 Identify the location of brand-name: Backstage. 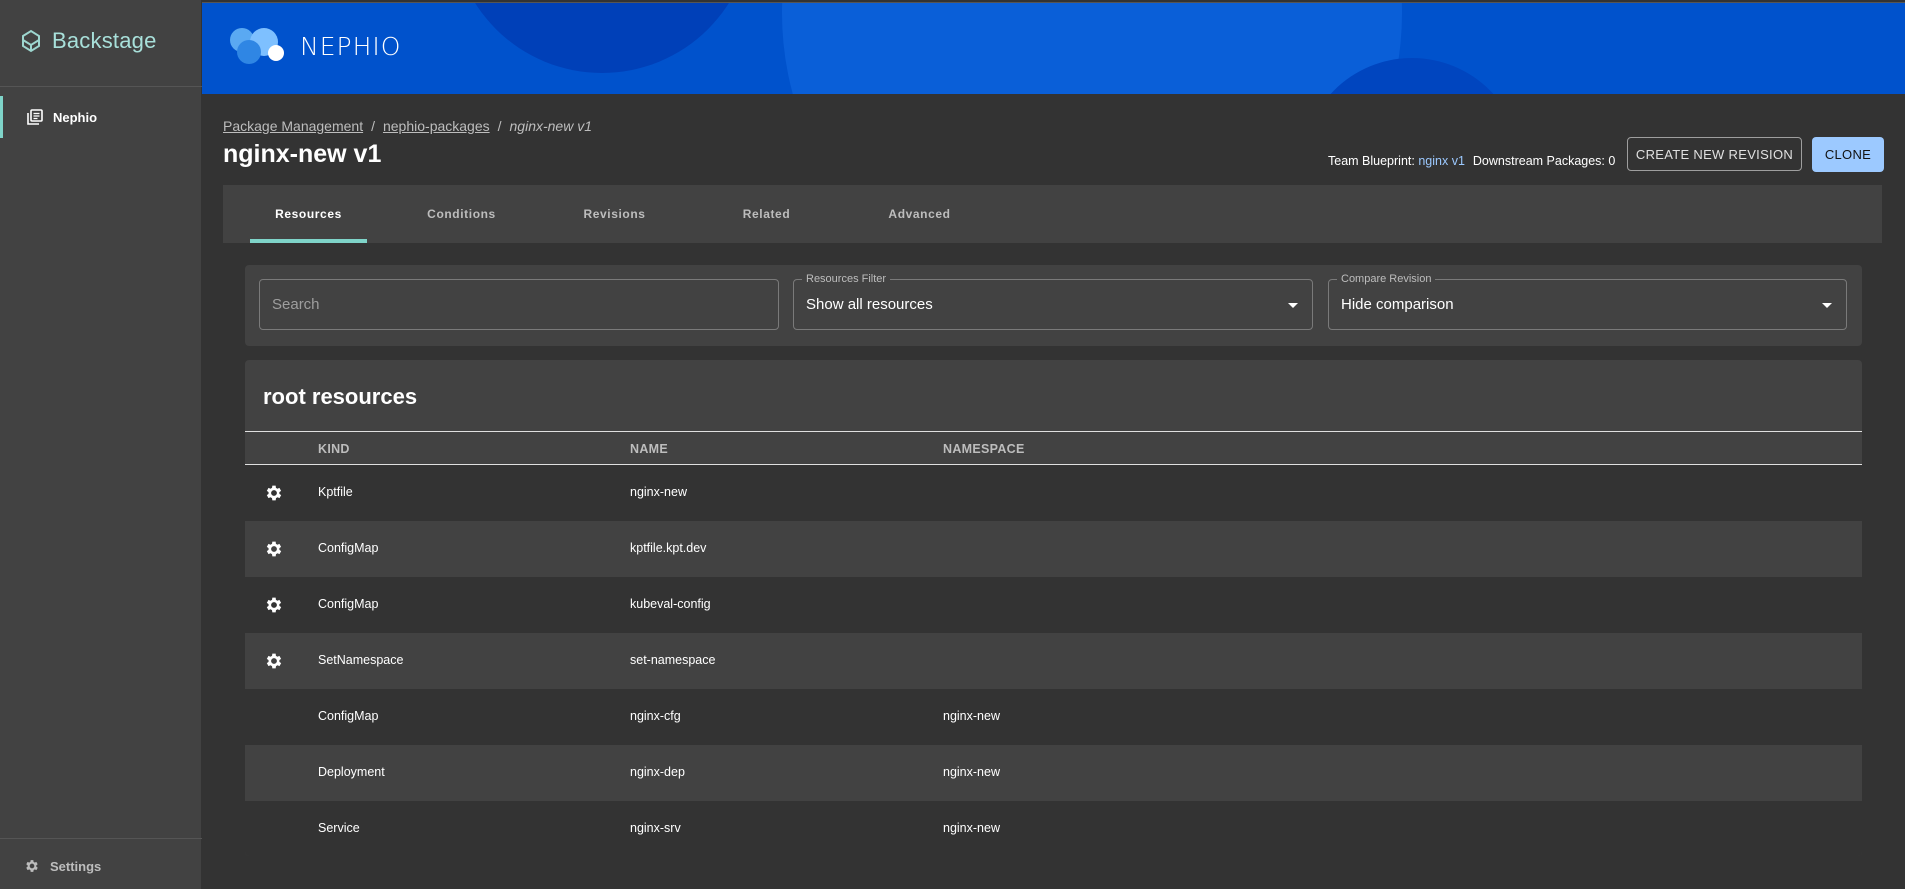
(104, 40).